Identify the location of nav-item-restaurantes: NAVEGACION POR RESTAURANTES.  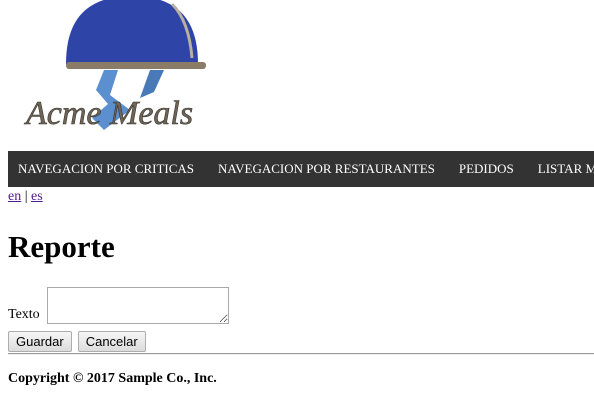
(326, 169).